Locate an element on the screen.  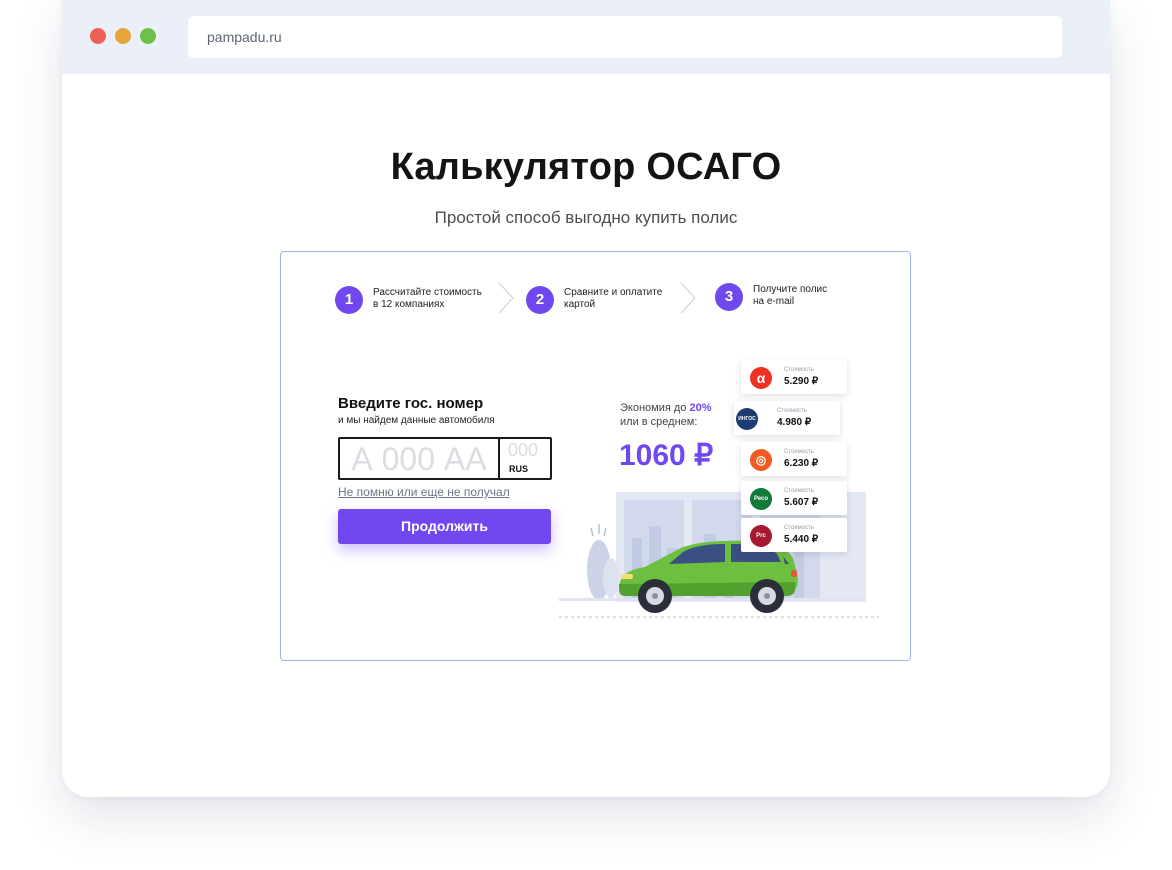
step-3-label: Получите полис на e-mail is located at coordinates (790, 295).